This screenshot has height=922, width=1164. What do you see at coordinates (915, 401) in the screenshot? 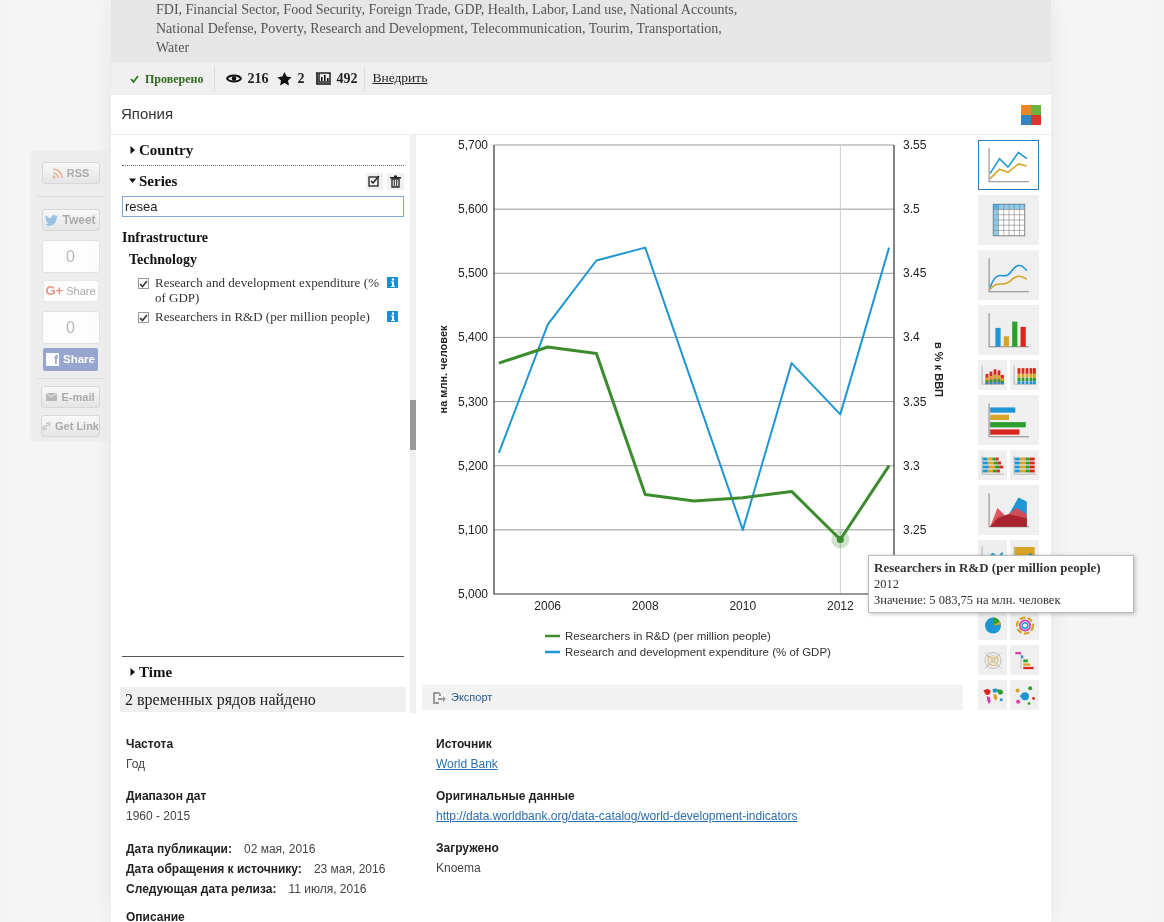
I see `y-axis-label: 3.35` at bounding box center [915, 401].